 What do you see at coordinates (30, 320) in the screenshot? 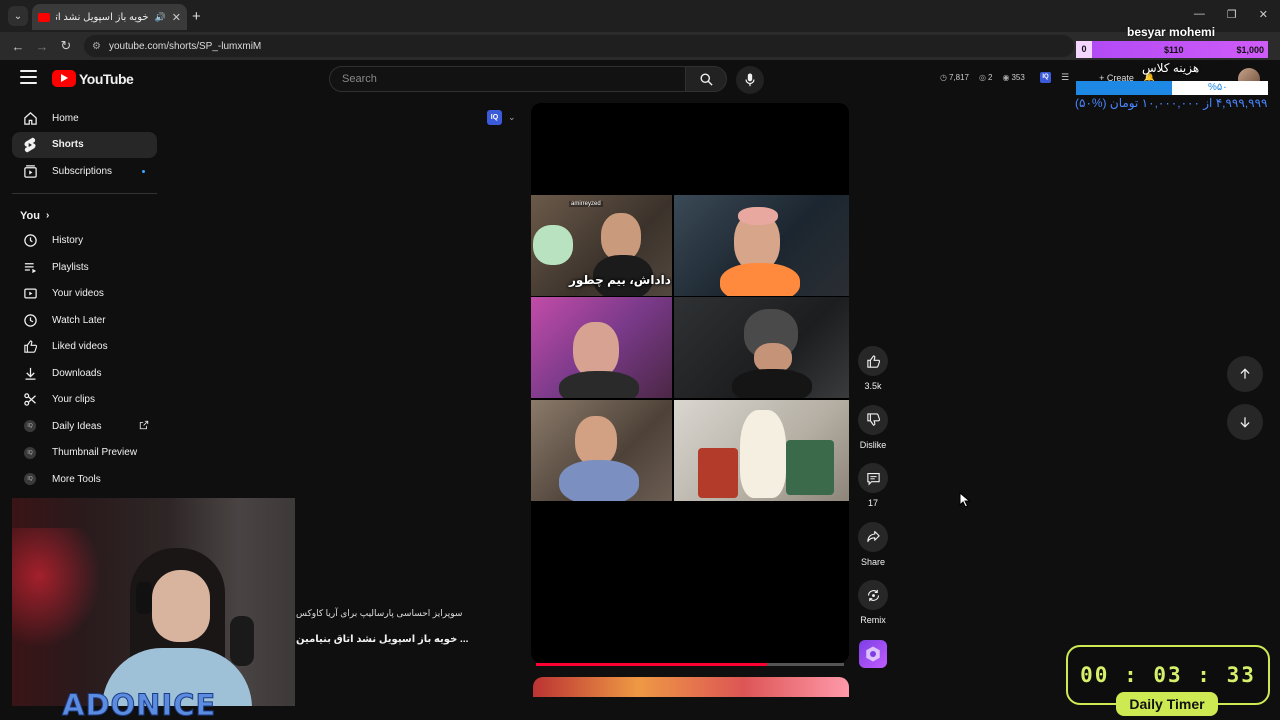
I see `watch-later-icon` at bounding box center [30, 320].